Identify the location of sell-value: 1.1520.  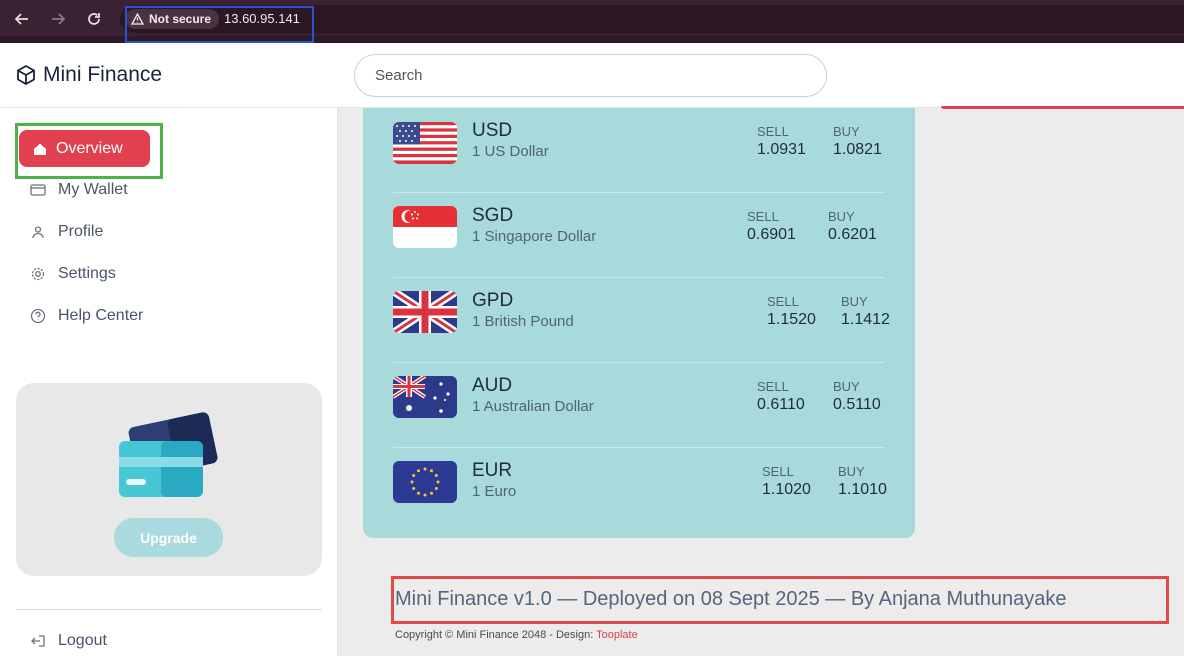
(791, 319).